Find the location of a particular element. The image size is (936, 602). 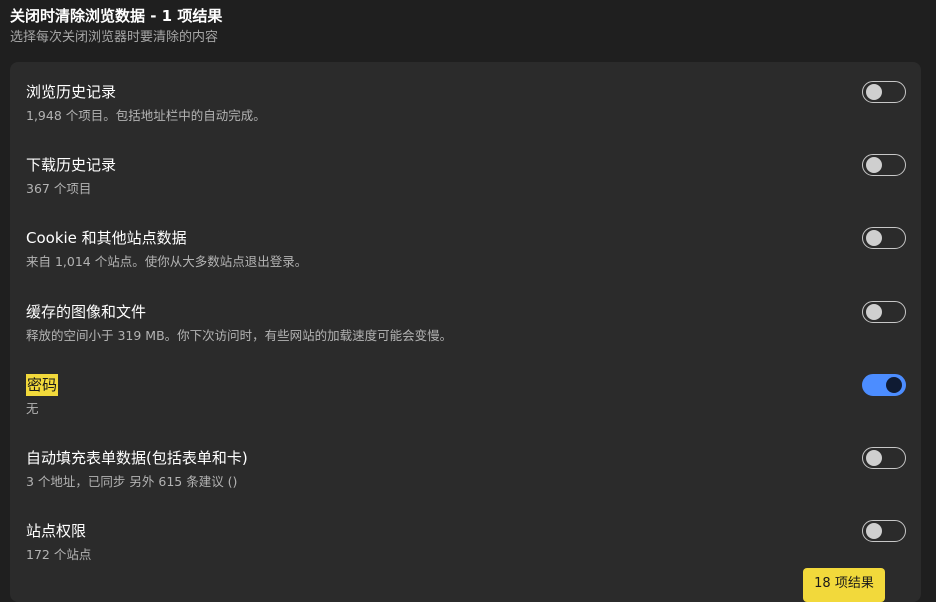

setting-passwords: 密码 无 is located at coordinates (466, 402).